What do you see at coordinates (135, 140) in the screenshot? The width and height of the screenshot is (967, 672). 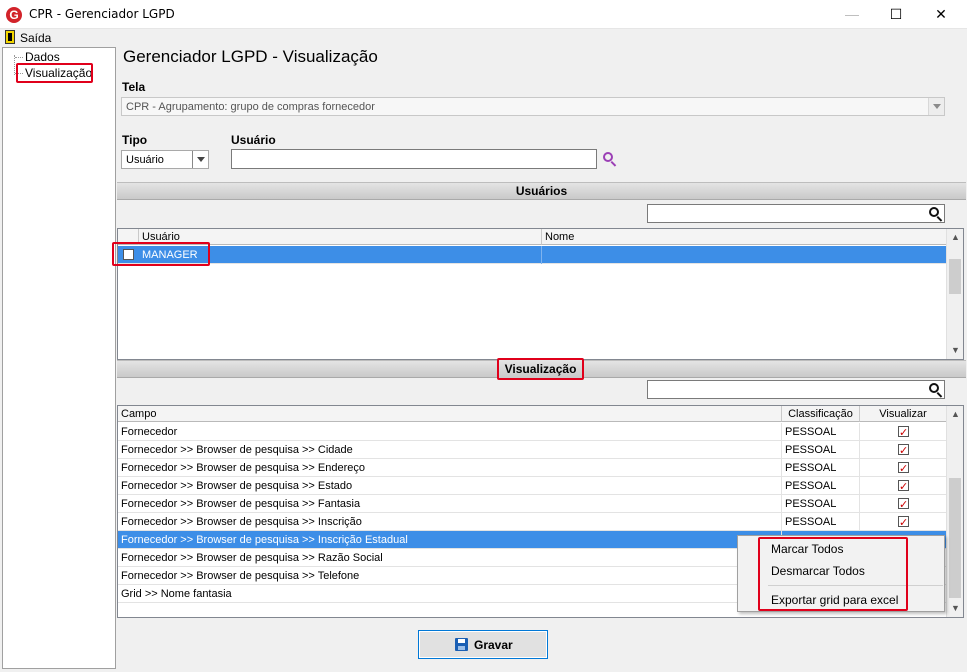 I see `tipo-label: Tipo` at bounding box center [135, 140].